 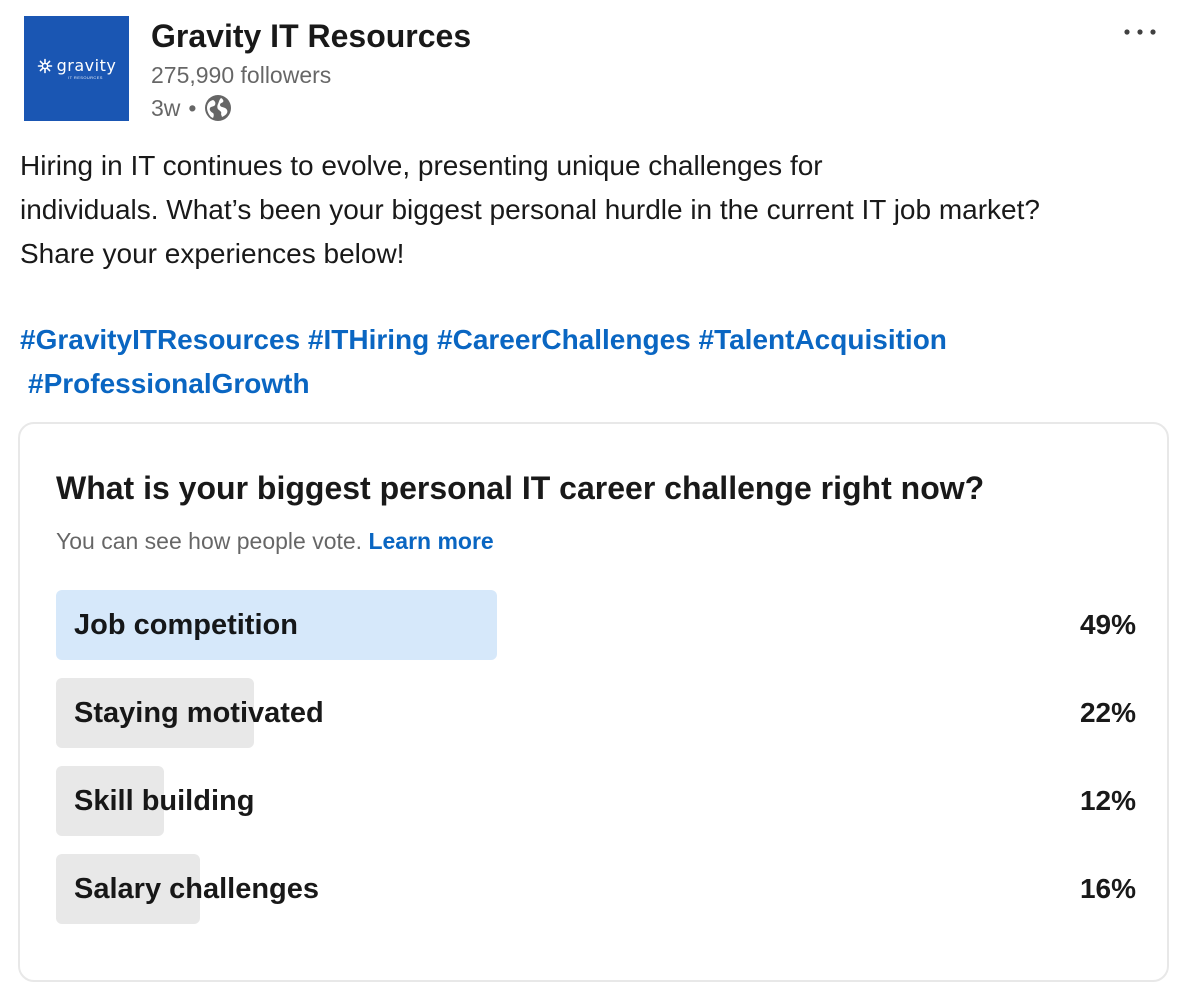 I want to click on poll-option-label: Salary challenges, so click(x=197, y=889).